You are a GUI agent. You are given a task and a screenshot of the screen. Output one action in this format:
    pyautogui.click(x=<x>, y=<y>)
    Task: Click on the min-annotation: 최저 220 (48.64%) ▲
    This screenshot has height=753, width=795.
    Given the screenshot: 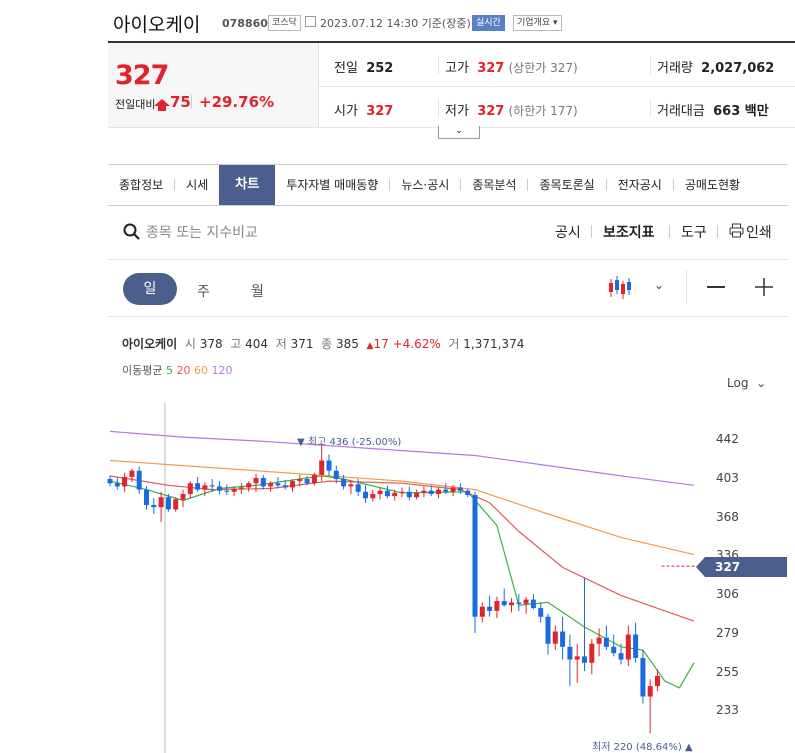 What is the action you would take?
    pyautogui.click(x=642, y=747)
    